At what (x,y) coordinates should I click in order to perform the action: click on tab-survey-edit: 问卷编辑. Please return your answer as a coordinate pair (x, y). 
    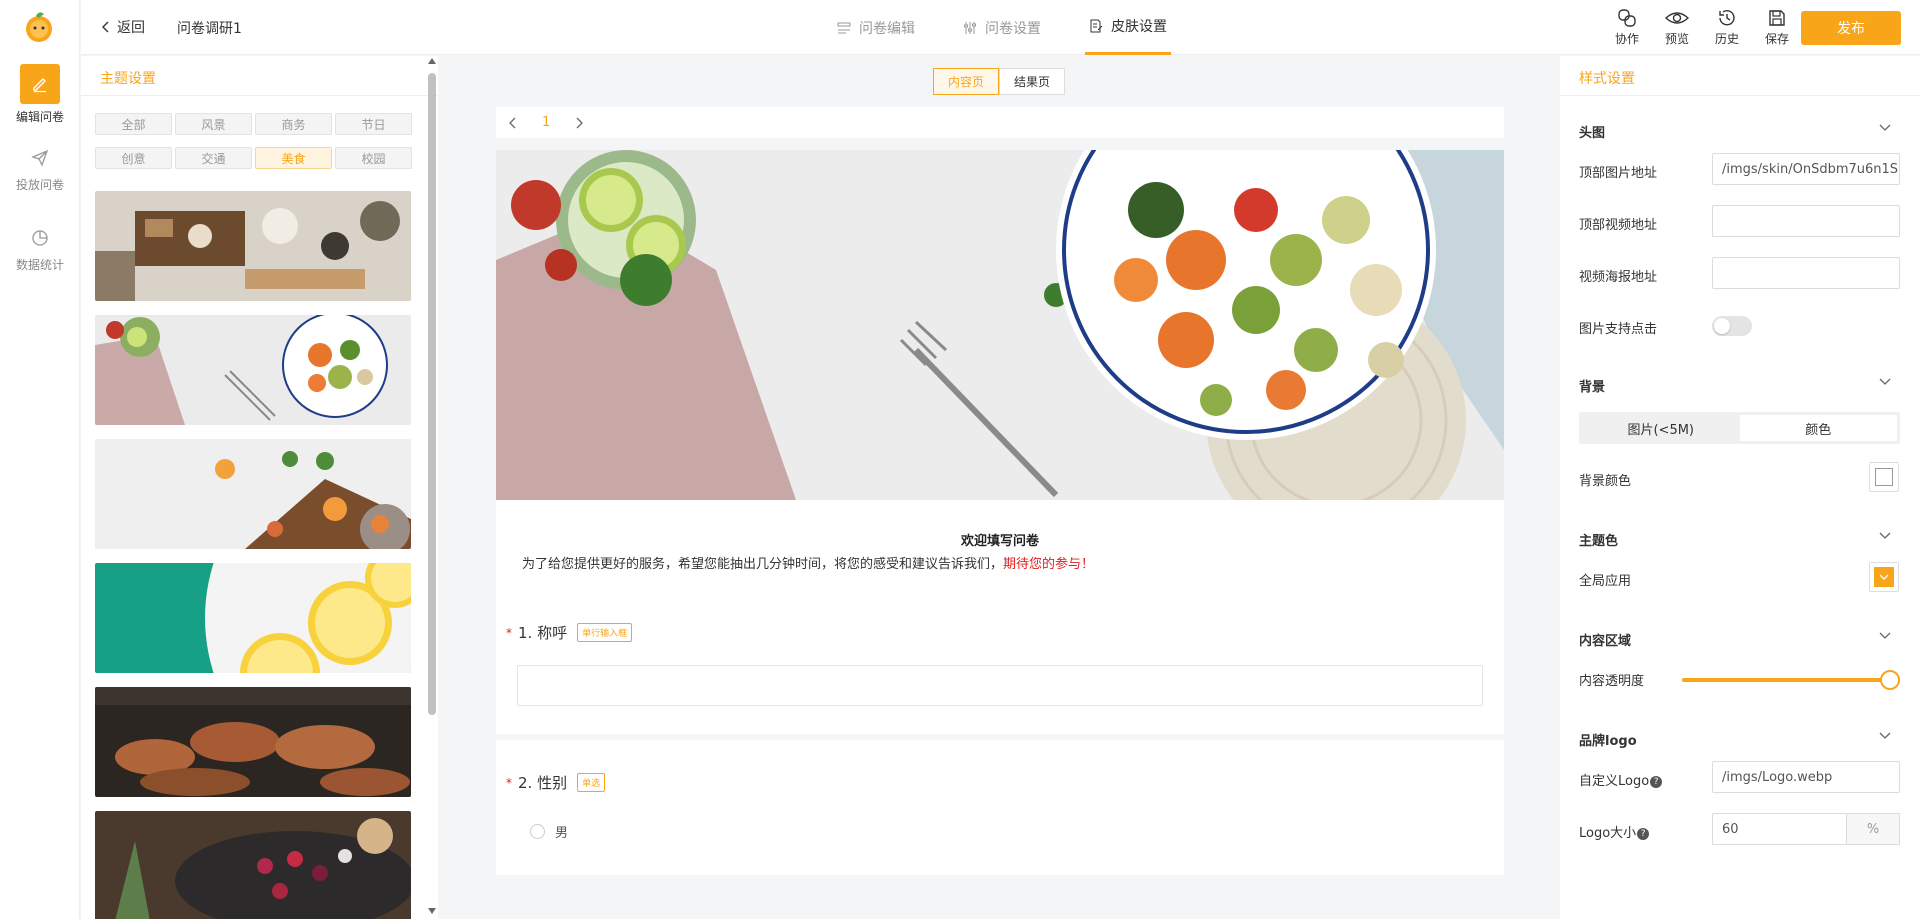
    Looking at the image, I should click on (876, 27).